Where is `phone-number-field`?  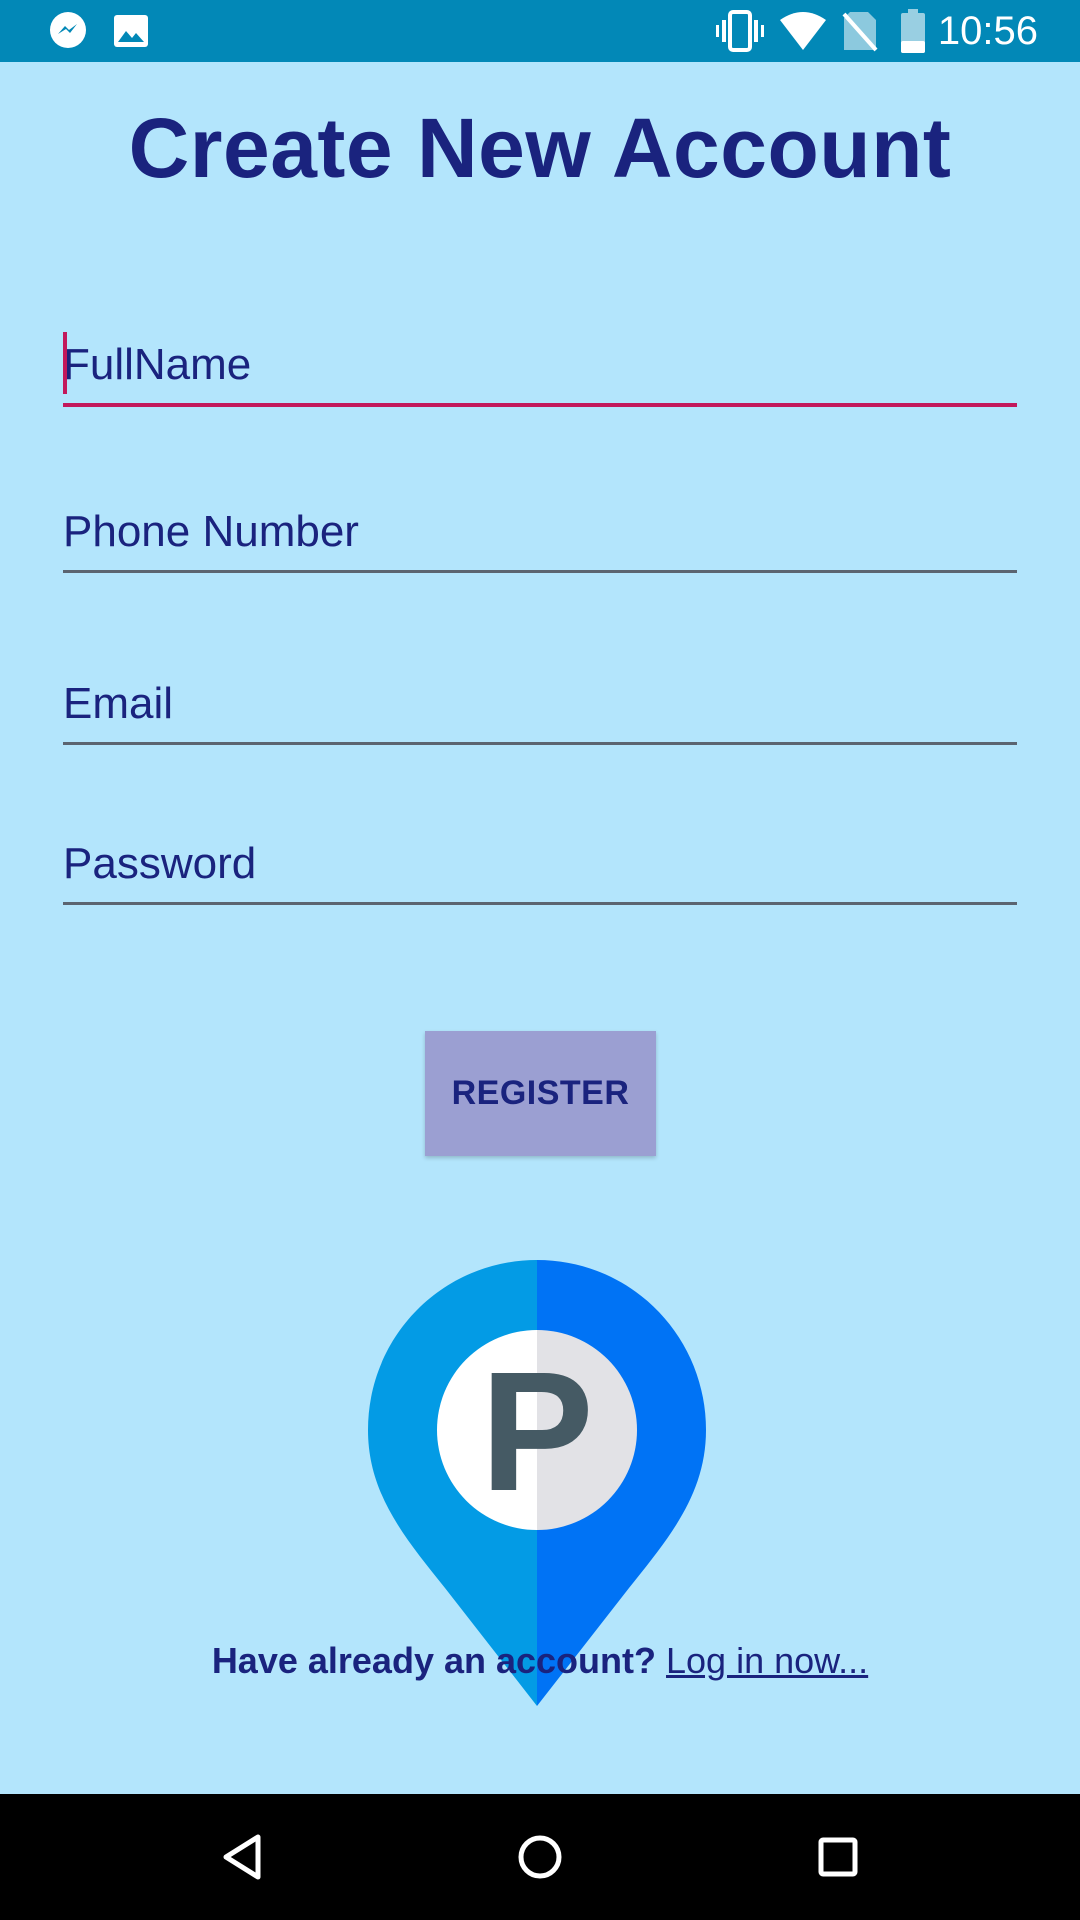 phone-number-field is located at coordinates (540, 533).